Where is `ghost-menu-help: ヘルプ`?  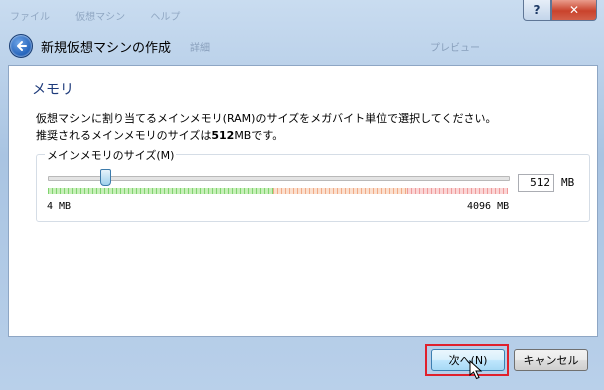
ghost-menu-help: ヘルプ is located at coordinates (165, 17).